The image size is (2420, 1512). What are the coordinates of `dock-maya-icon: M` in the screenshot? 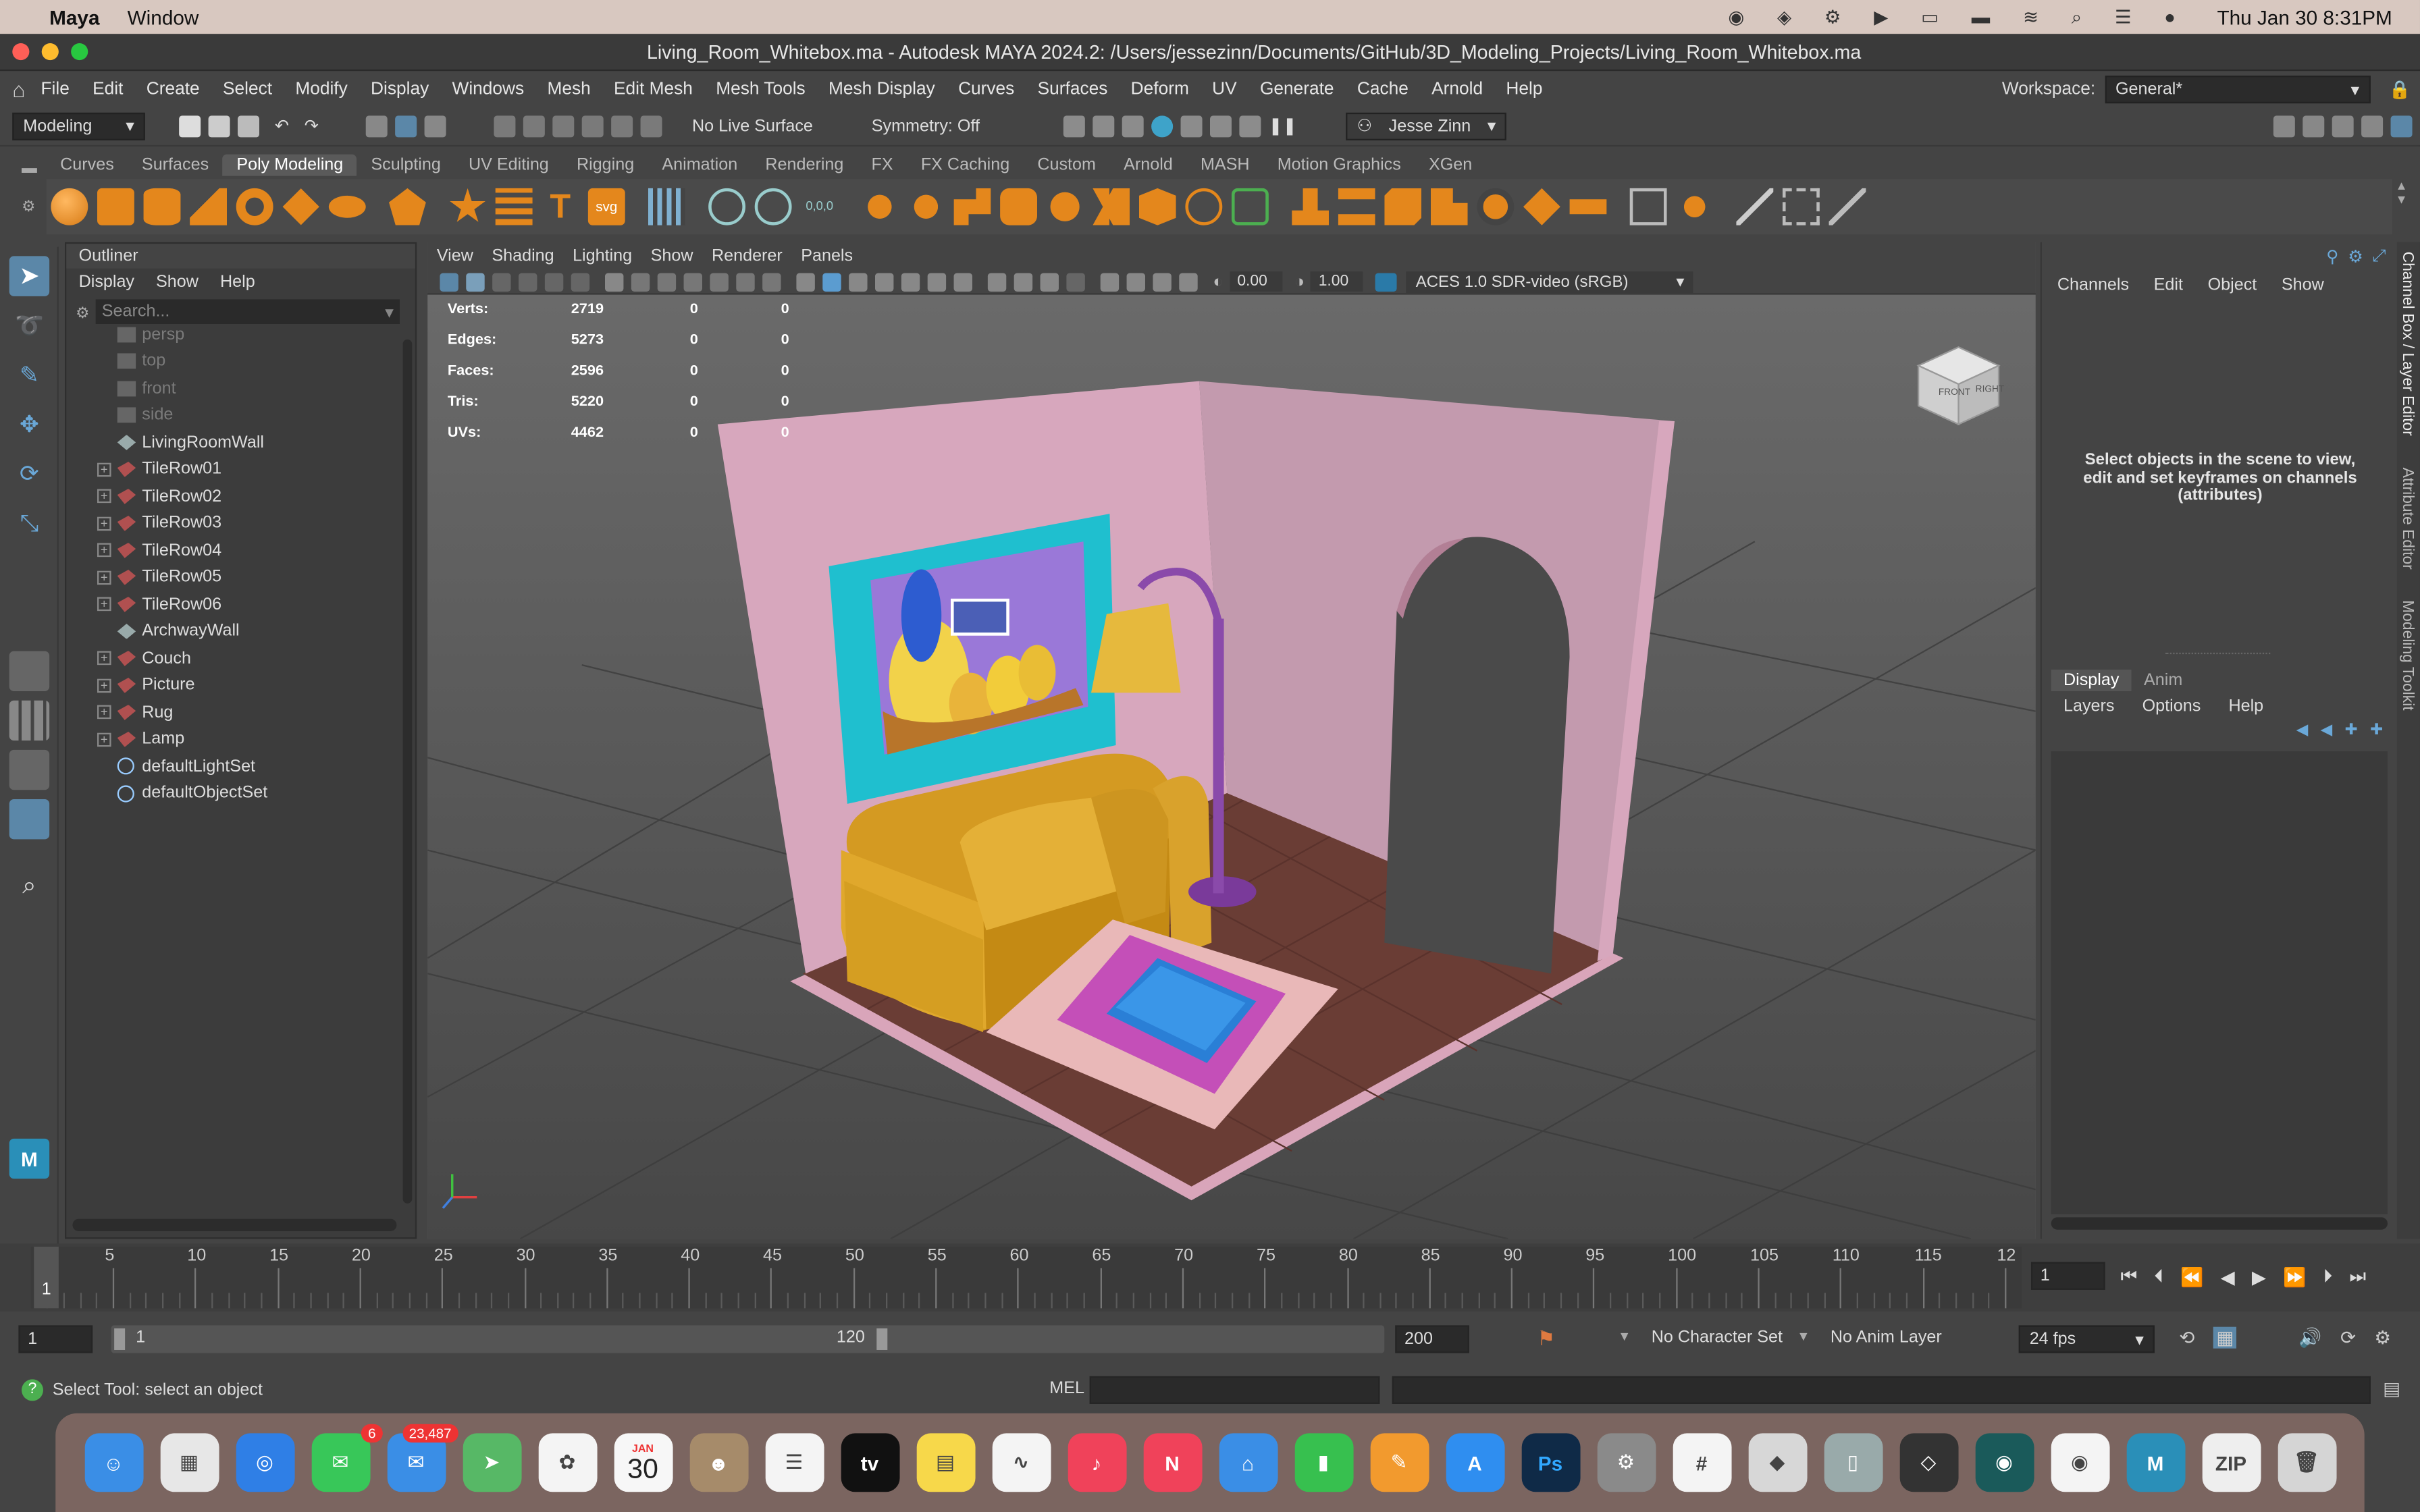 It's located at (2155, 1462).